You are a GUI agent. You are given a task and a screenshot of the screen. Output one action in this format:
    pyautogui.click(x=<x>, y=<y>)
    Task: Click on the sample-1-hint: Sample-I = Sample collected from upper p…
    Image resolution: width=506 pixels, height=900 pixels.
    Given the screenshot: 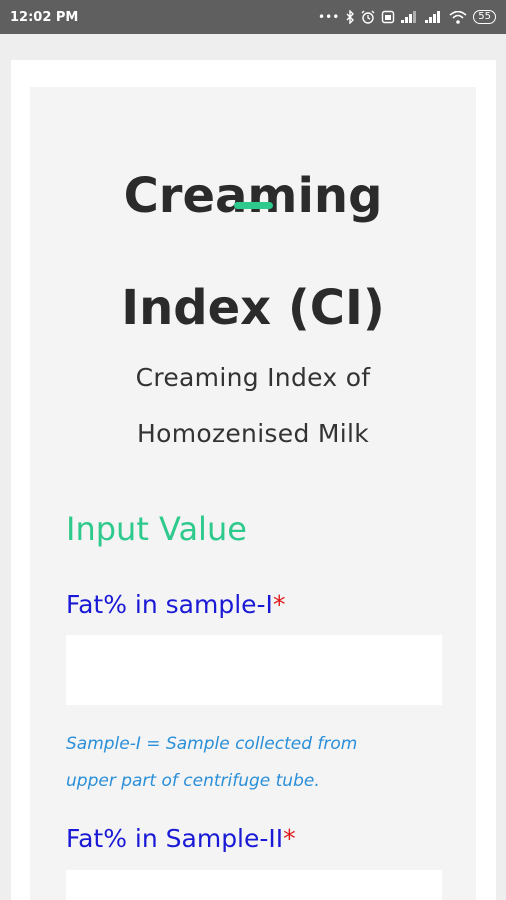 What is the action you would take?
    pyautogui.click(x=256, y=763)
    